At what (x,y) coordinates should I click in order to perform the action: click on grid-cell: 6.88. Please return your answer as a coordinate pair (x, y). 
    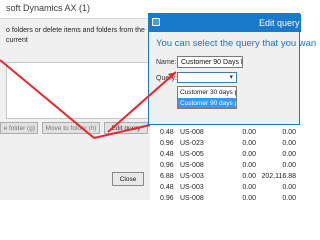
    Looking at the image, I should click on (167, 176).